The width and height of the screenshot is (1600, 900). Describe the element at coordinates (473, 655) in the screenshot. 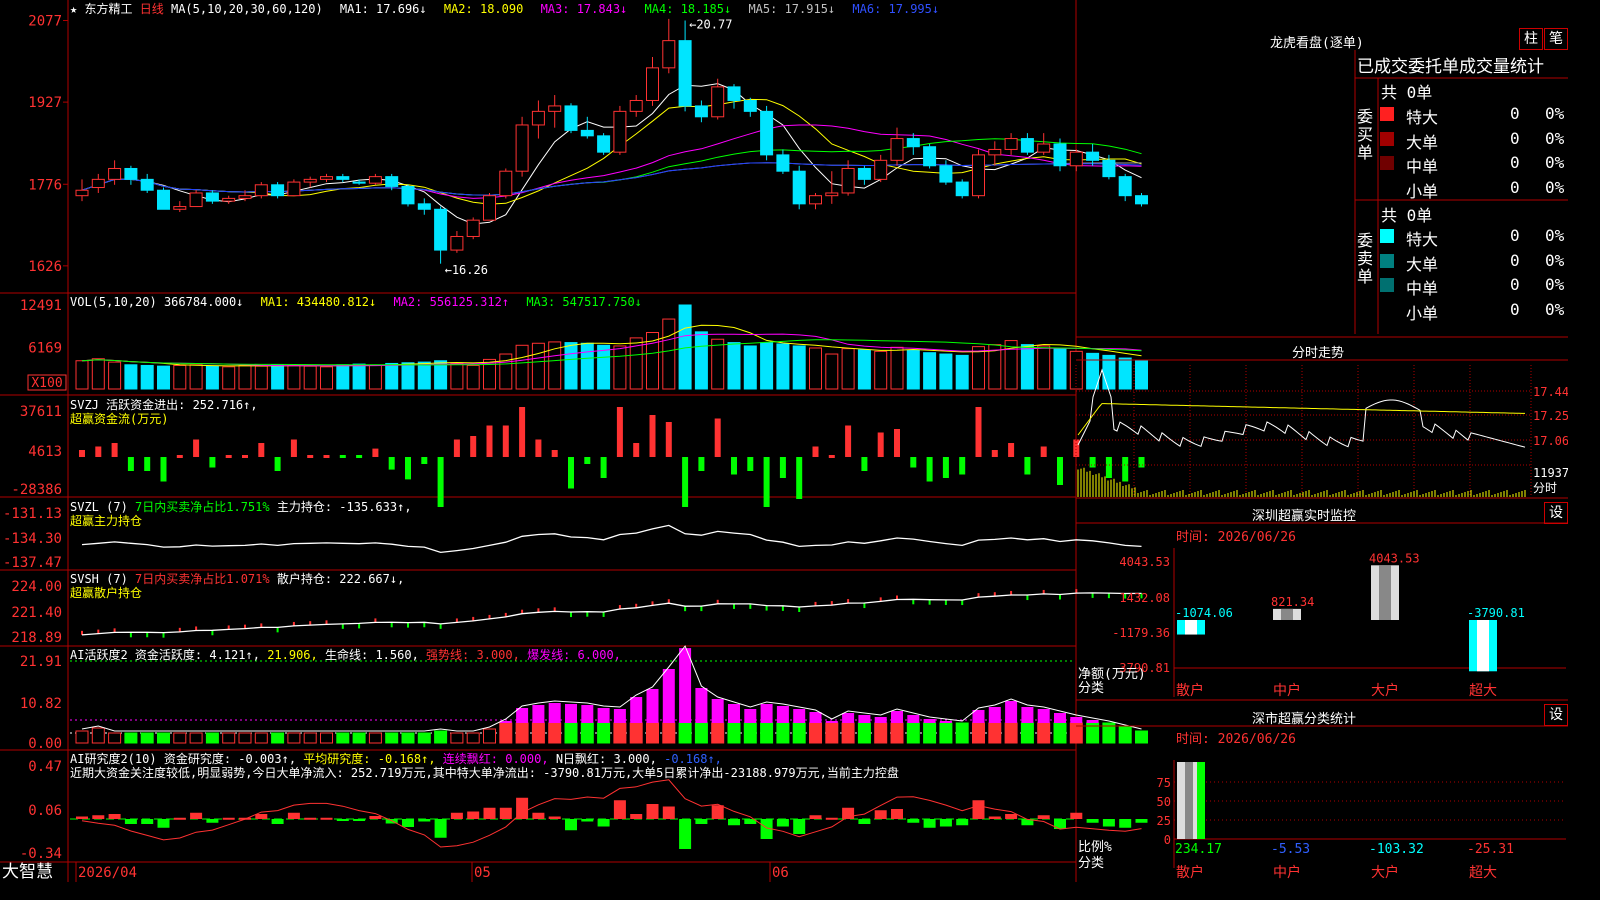

I see `ai-active-v4: 强势线: 3.000,` at that location.